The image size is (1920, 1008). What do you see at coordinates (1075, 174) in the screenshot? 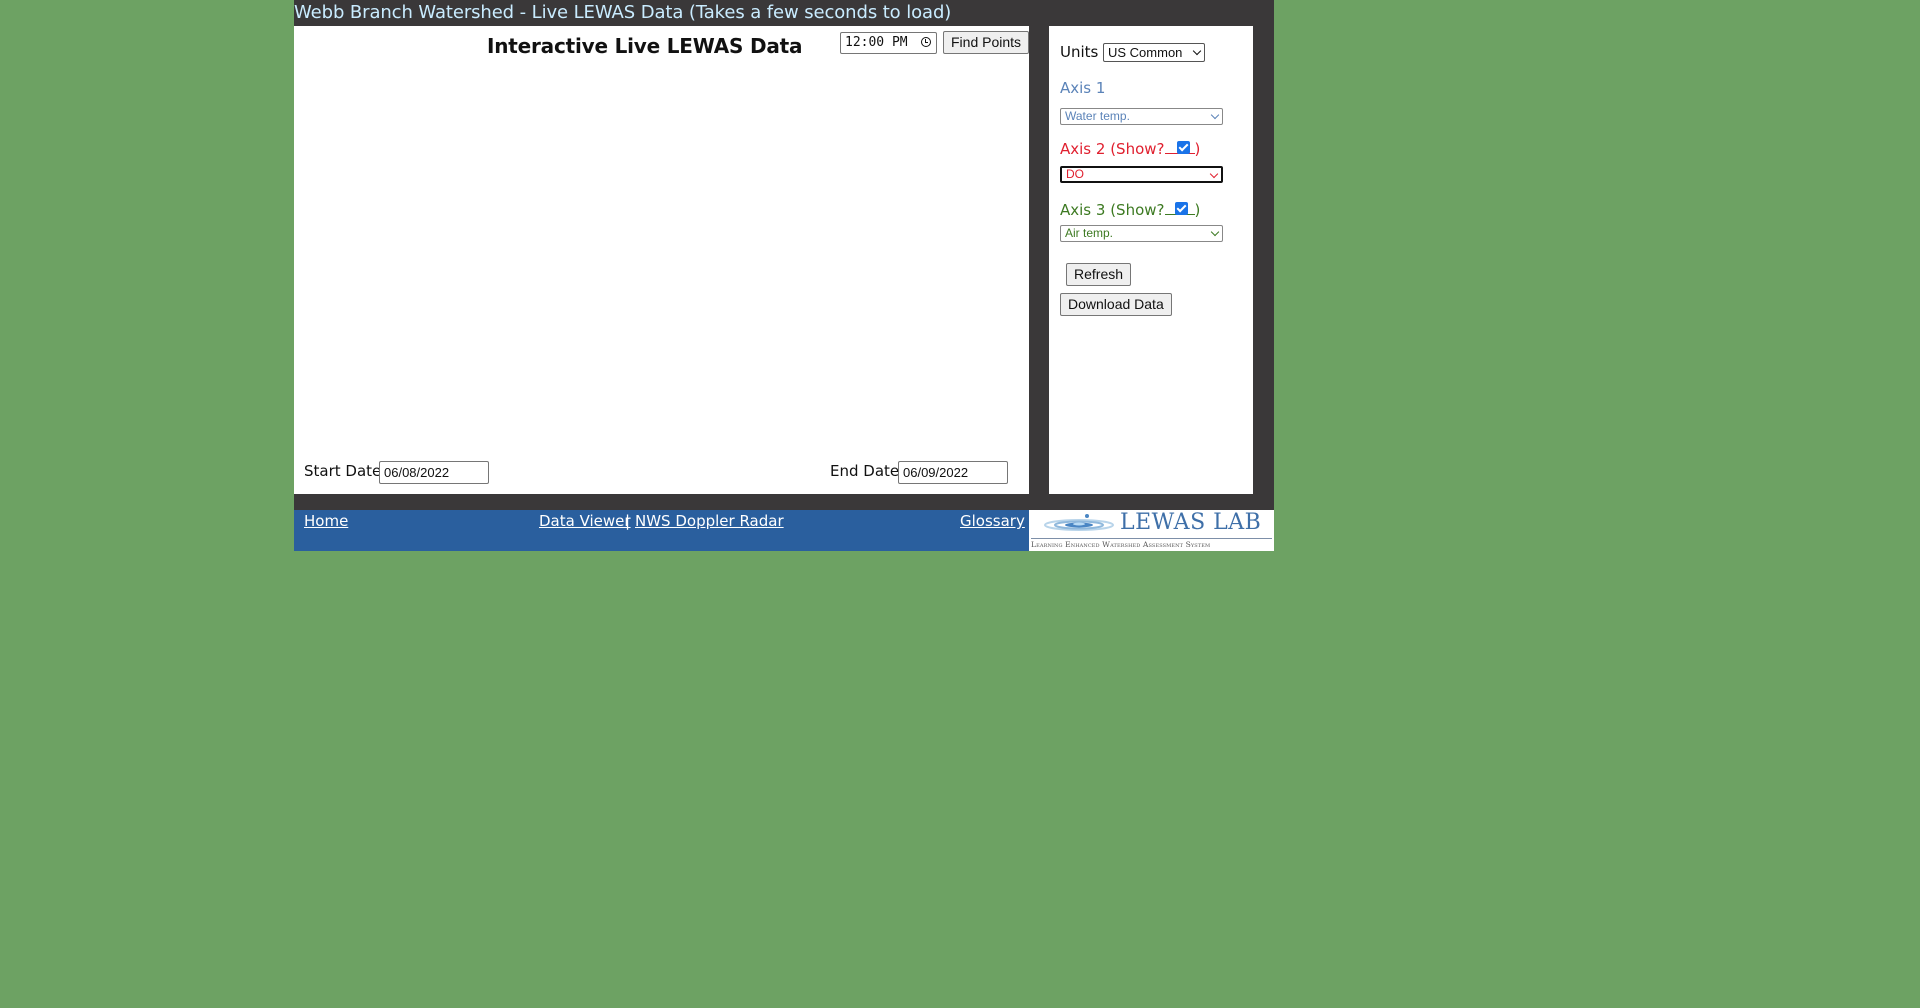
I see `axis2-value: DO` at bounding box center [1075, 174].